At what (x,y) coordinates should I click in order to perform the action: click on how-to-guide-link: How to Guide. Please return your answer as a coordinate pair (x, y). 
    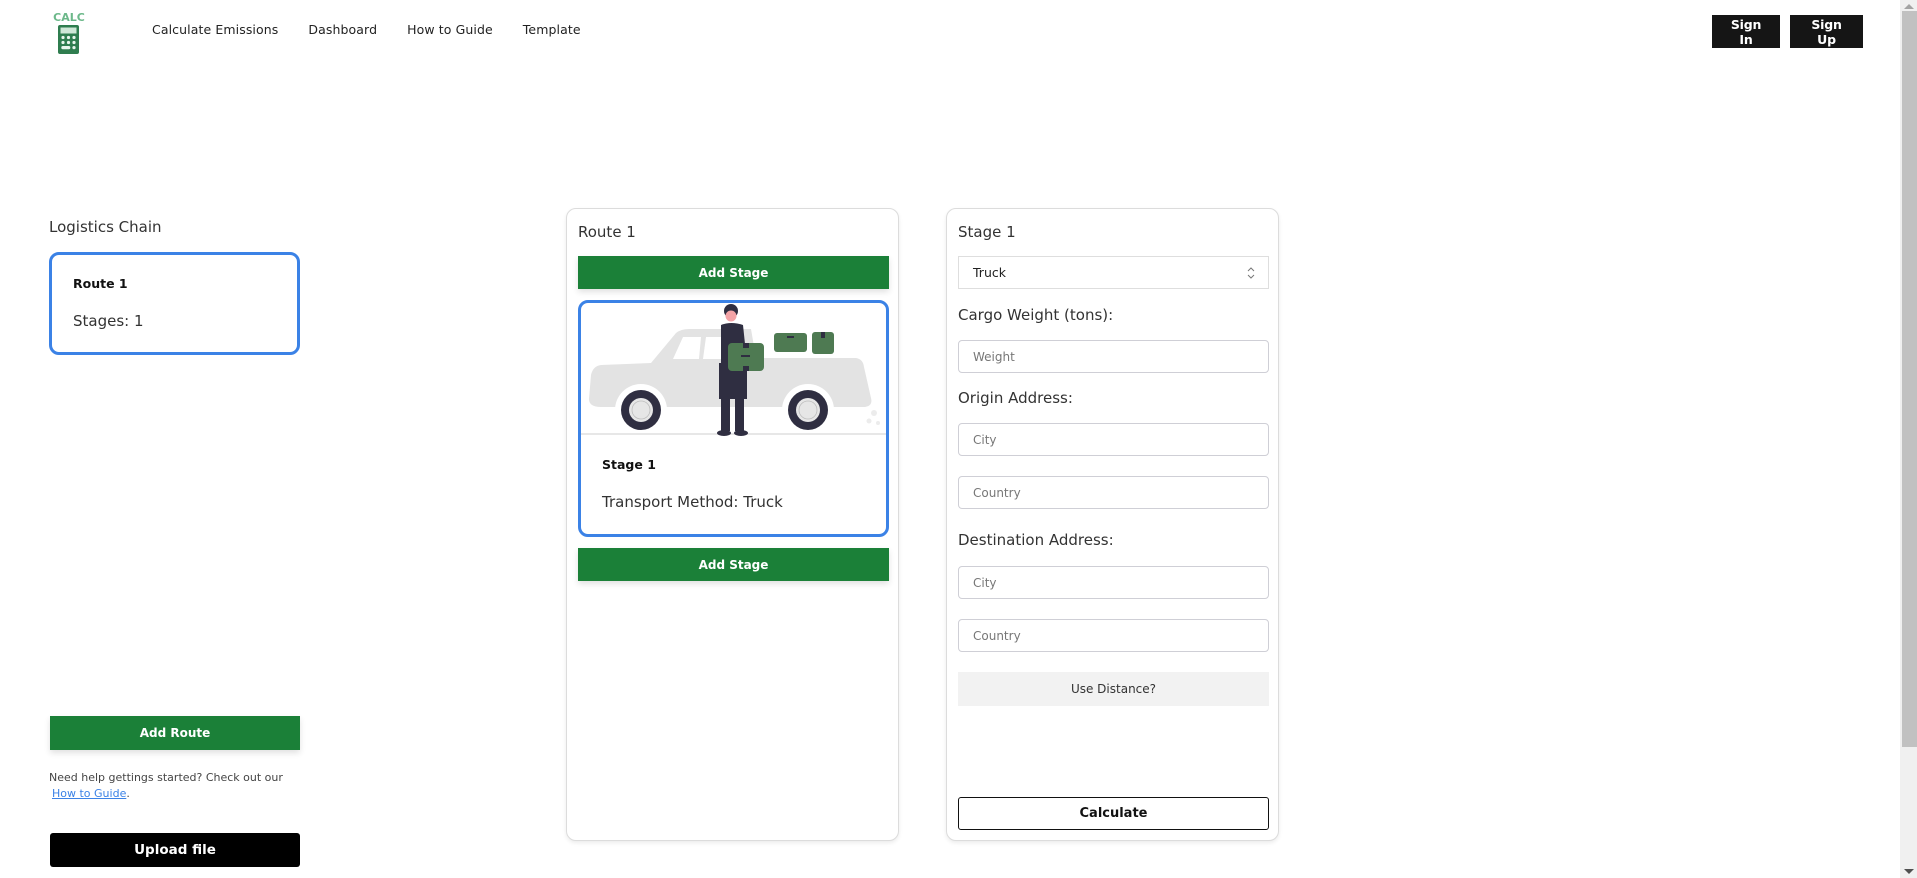
    Looking at the image, I should click on (89, 793).